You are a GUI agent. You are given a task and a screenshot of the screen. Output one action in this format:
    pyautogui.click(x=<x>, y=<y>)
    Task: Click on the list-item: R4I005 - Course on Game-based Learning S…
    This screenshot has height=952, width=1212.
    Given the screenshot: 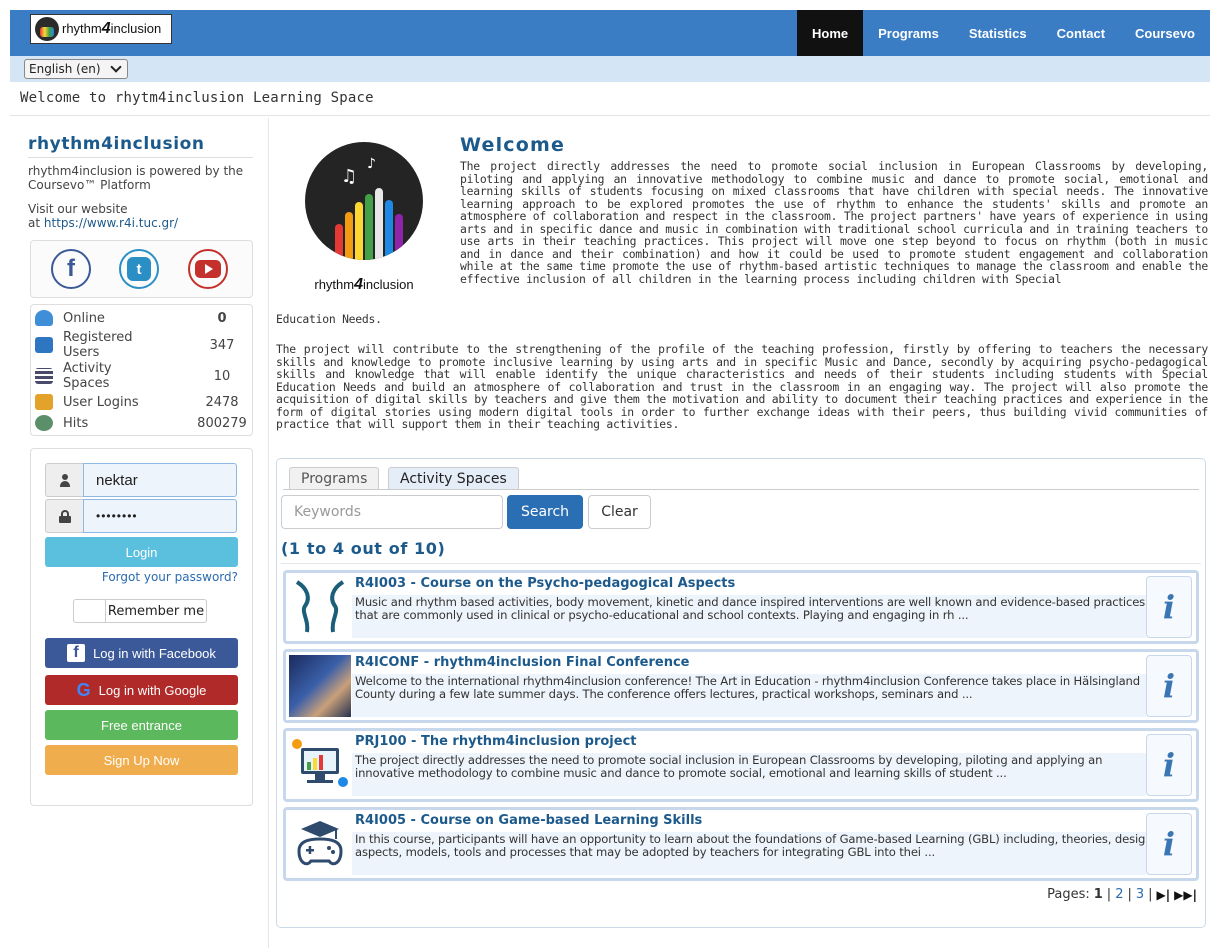 What is the action you would take?
    pyautogui.click(x=741, y=844)
    